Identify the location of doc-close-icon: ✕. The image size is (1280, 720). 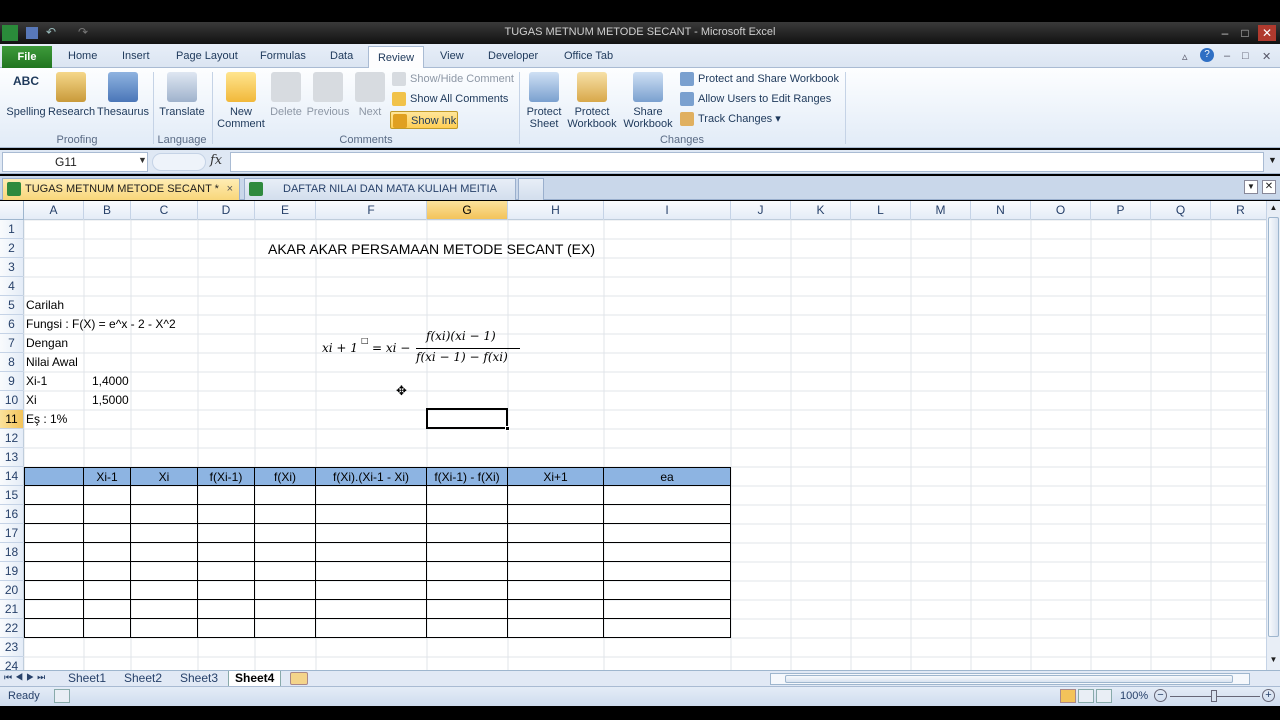
(1266, 56).